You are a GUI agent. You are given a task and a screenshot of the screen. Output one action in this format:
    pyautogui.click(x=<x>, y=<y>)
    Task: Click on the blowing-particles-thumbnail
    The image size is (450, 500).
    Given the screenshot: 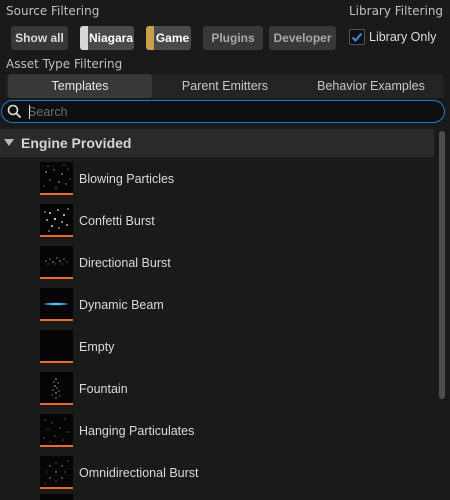 What is the action you would take?
    pyautogui.click(x=56, y=178)
    